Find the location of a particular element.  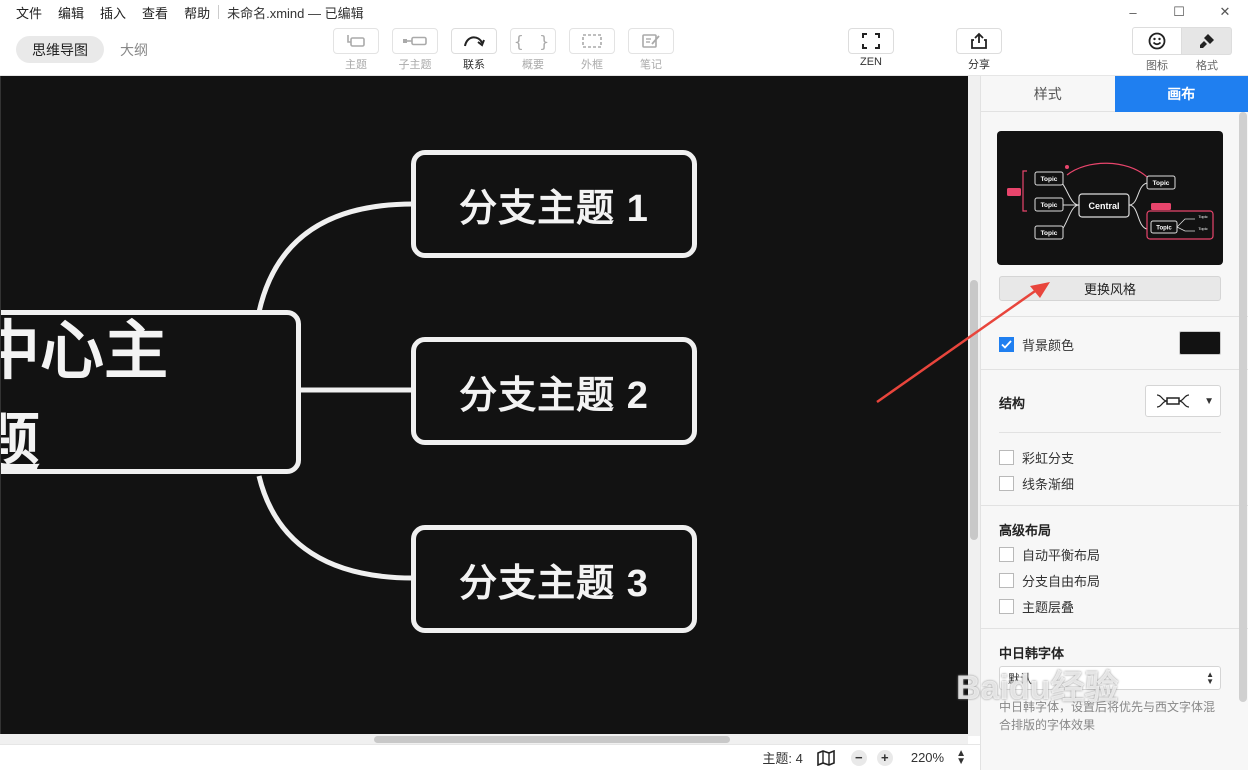

structure-dropdown: ▼ is located at coordinates (1183, 401).